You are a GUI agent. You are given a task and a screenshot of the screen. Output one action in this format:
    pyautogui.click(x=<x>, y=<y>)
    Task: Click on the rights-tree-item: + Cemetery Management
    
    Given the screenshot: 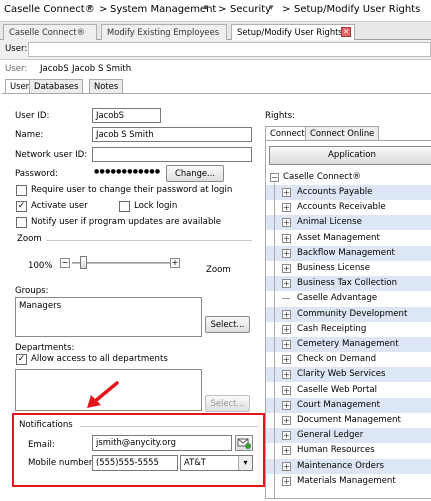 What is the action you would take?
    pyautogui.click(x=348, y=344)
    